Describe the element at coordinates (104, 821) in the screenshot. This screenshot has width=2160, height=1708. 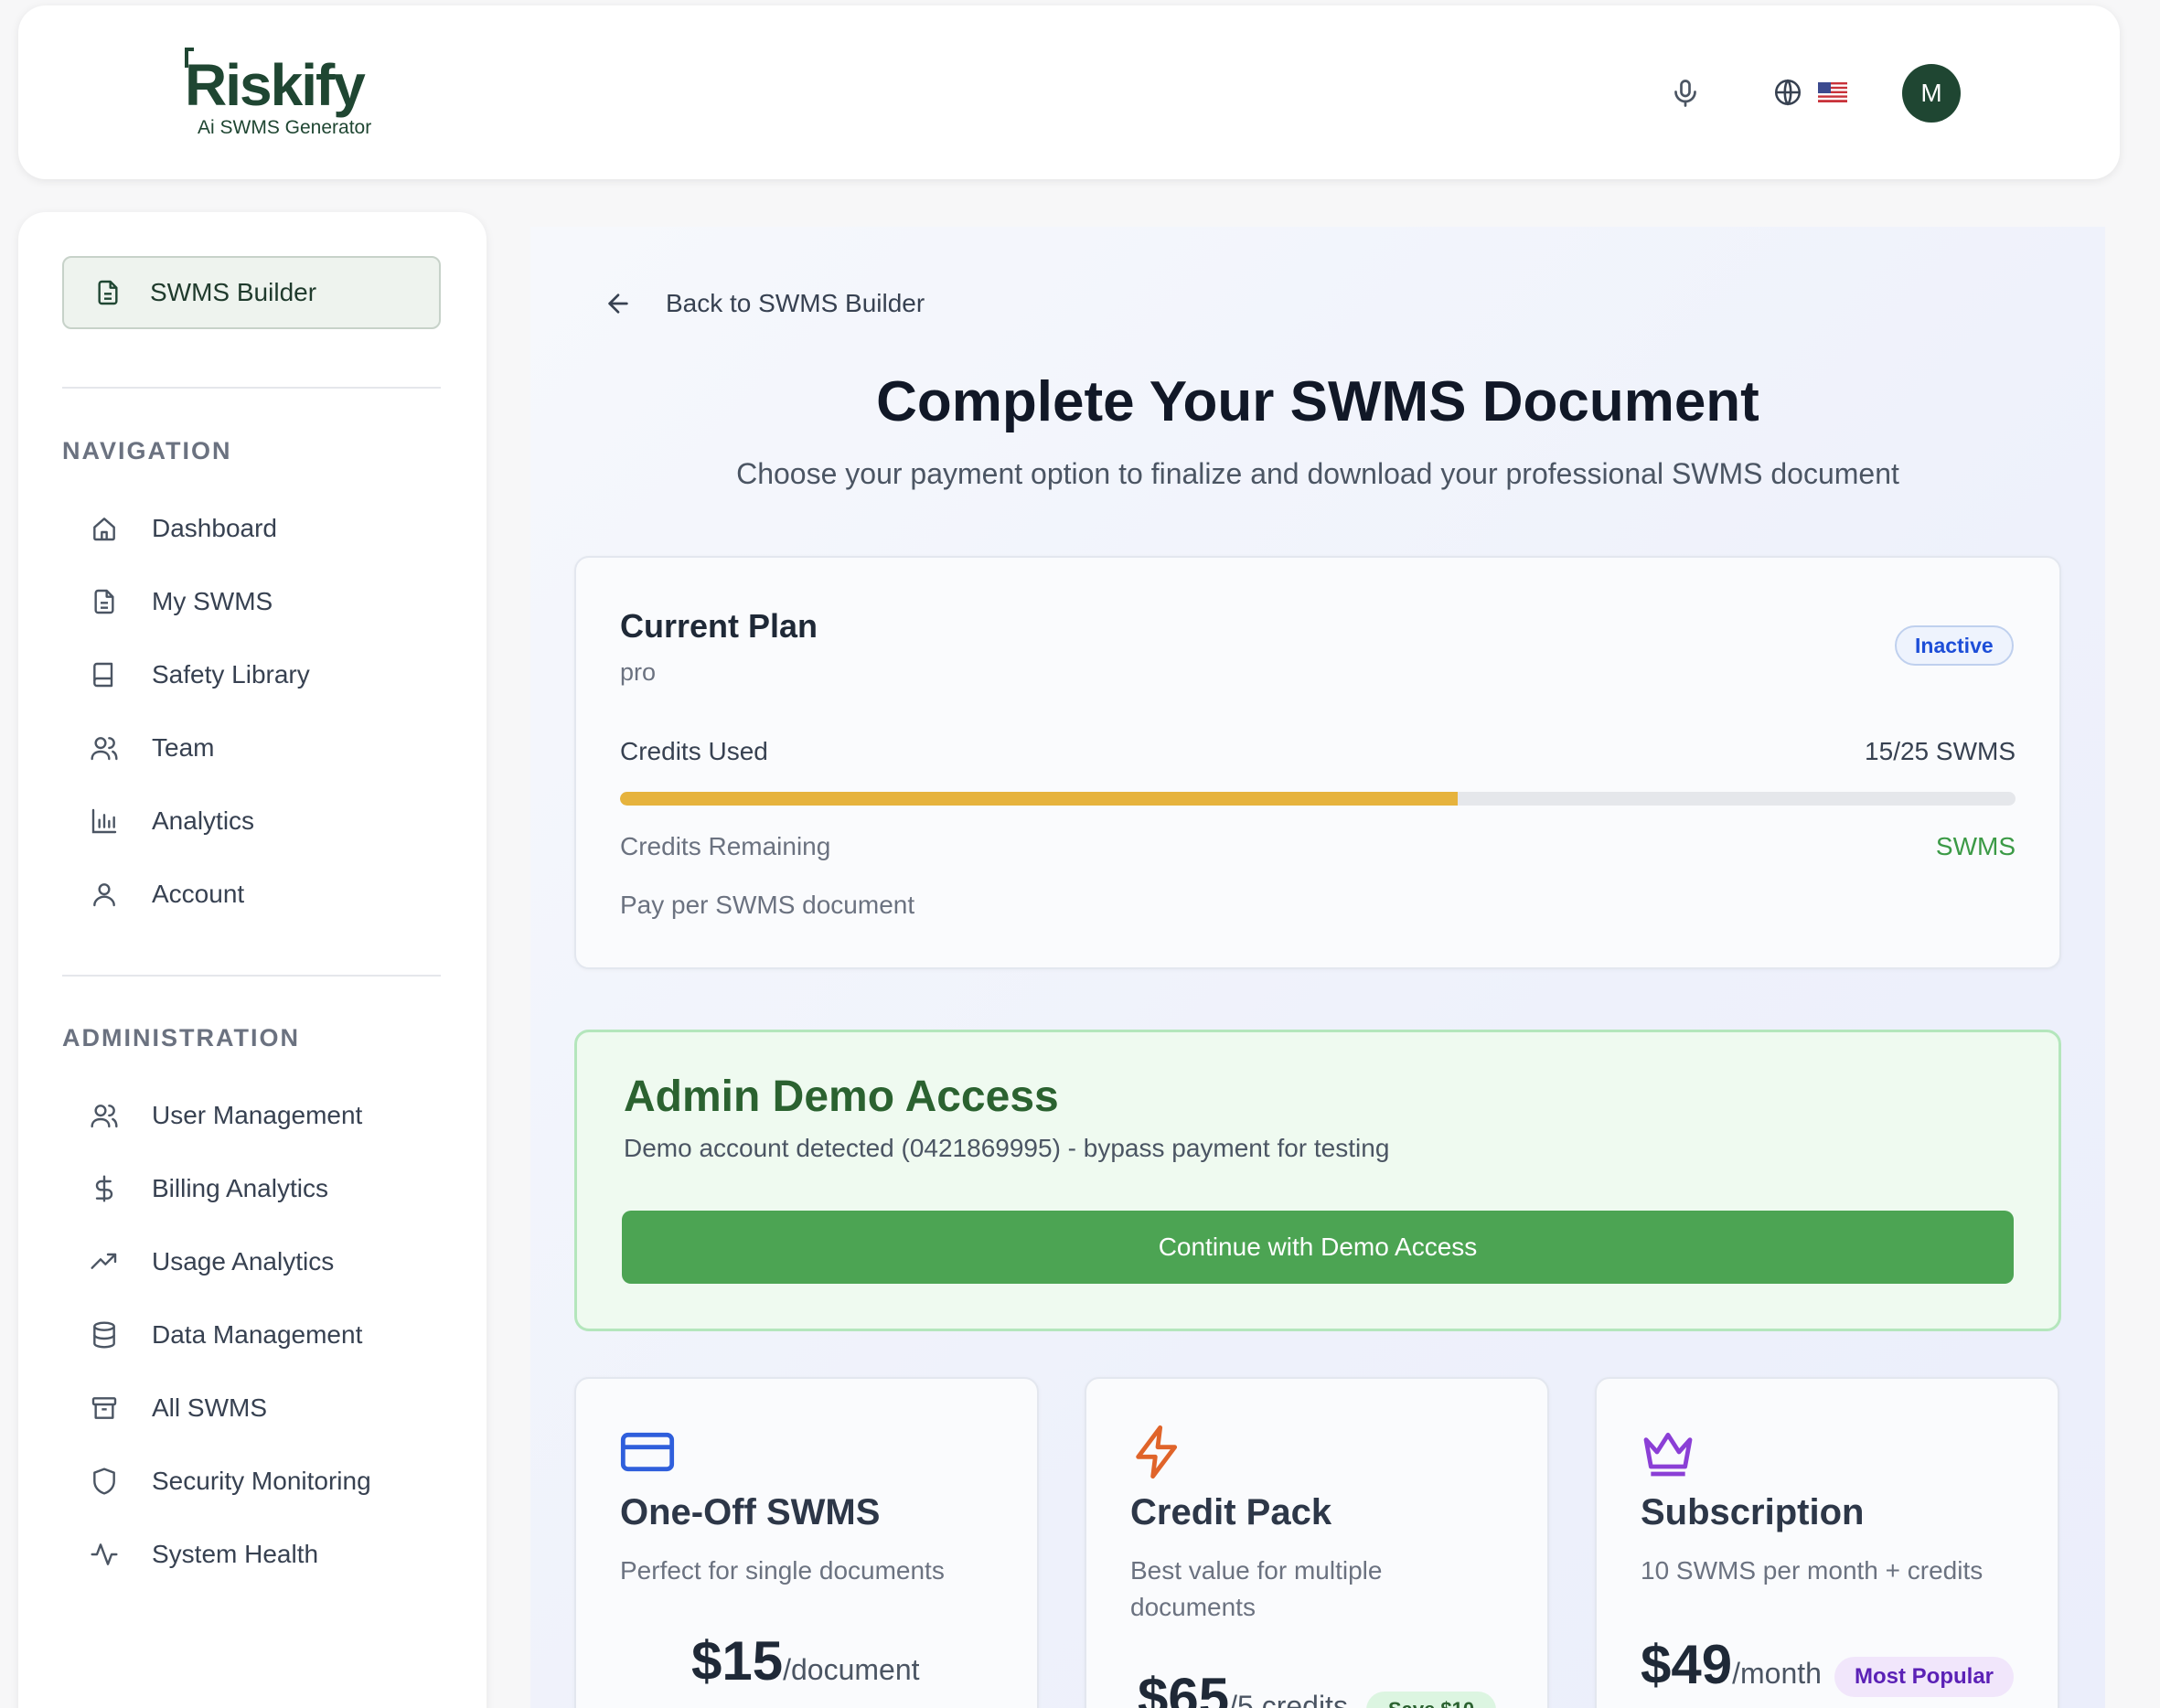
I see `bar-chart-icon` at that location.